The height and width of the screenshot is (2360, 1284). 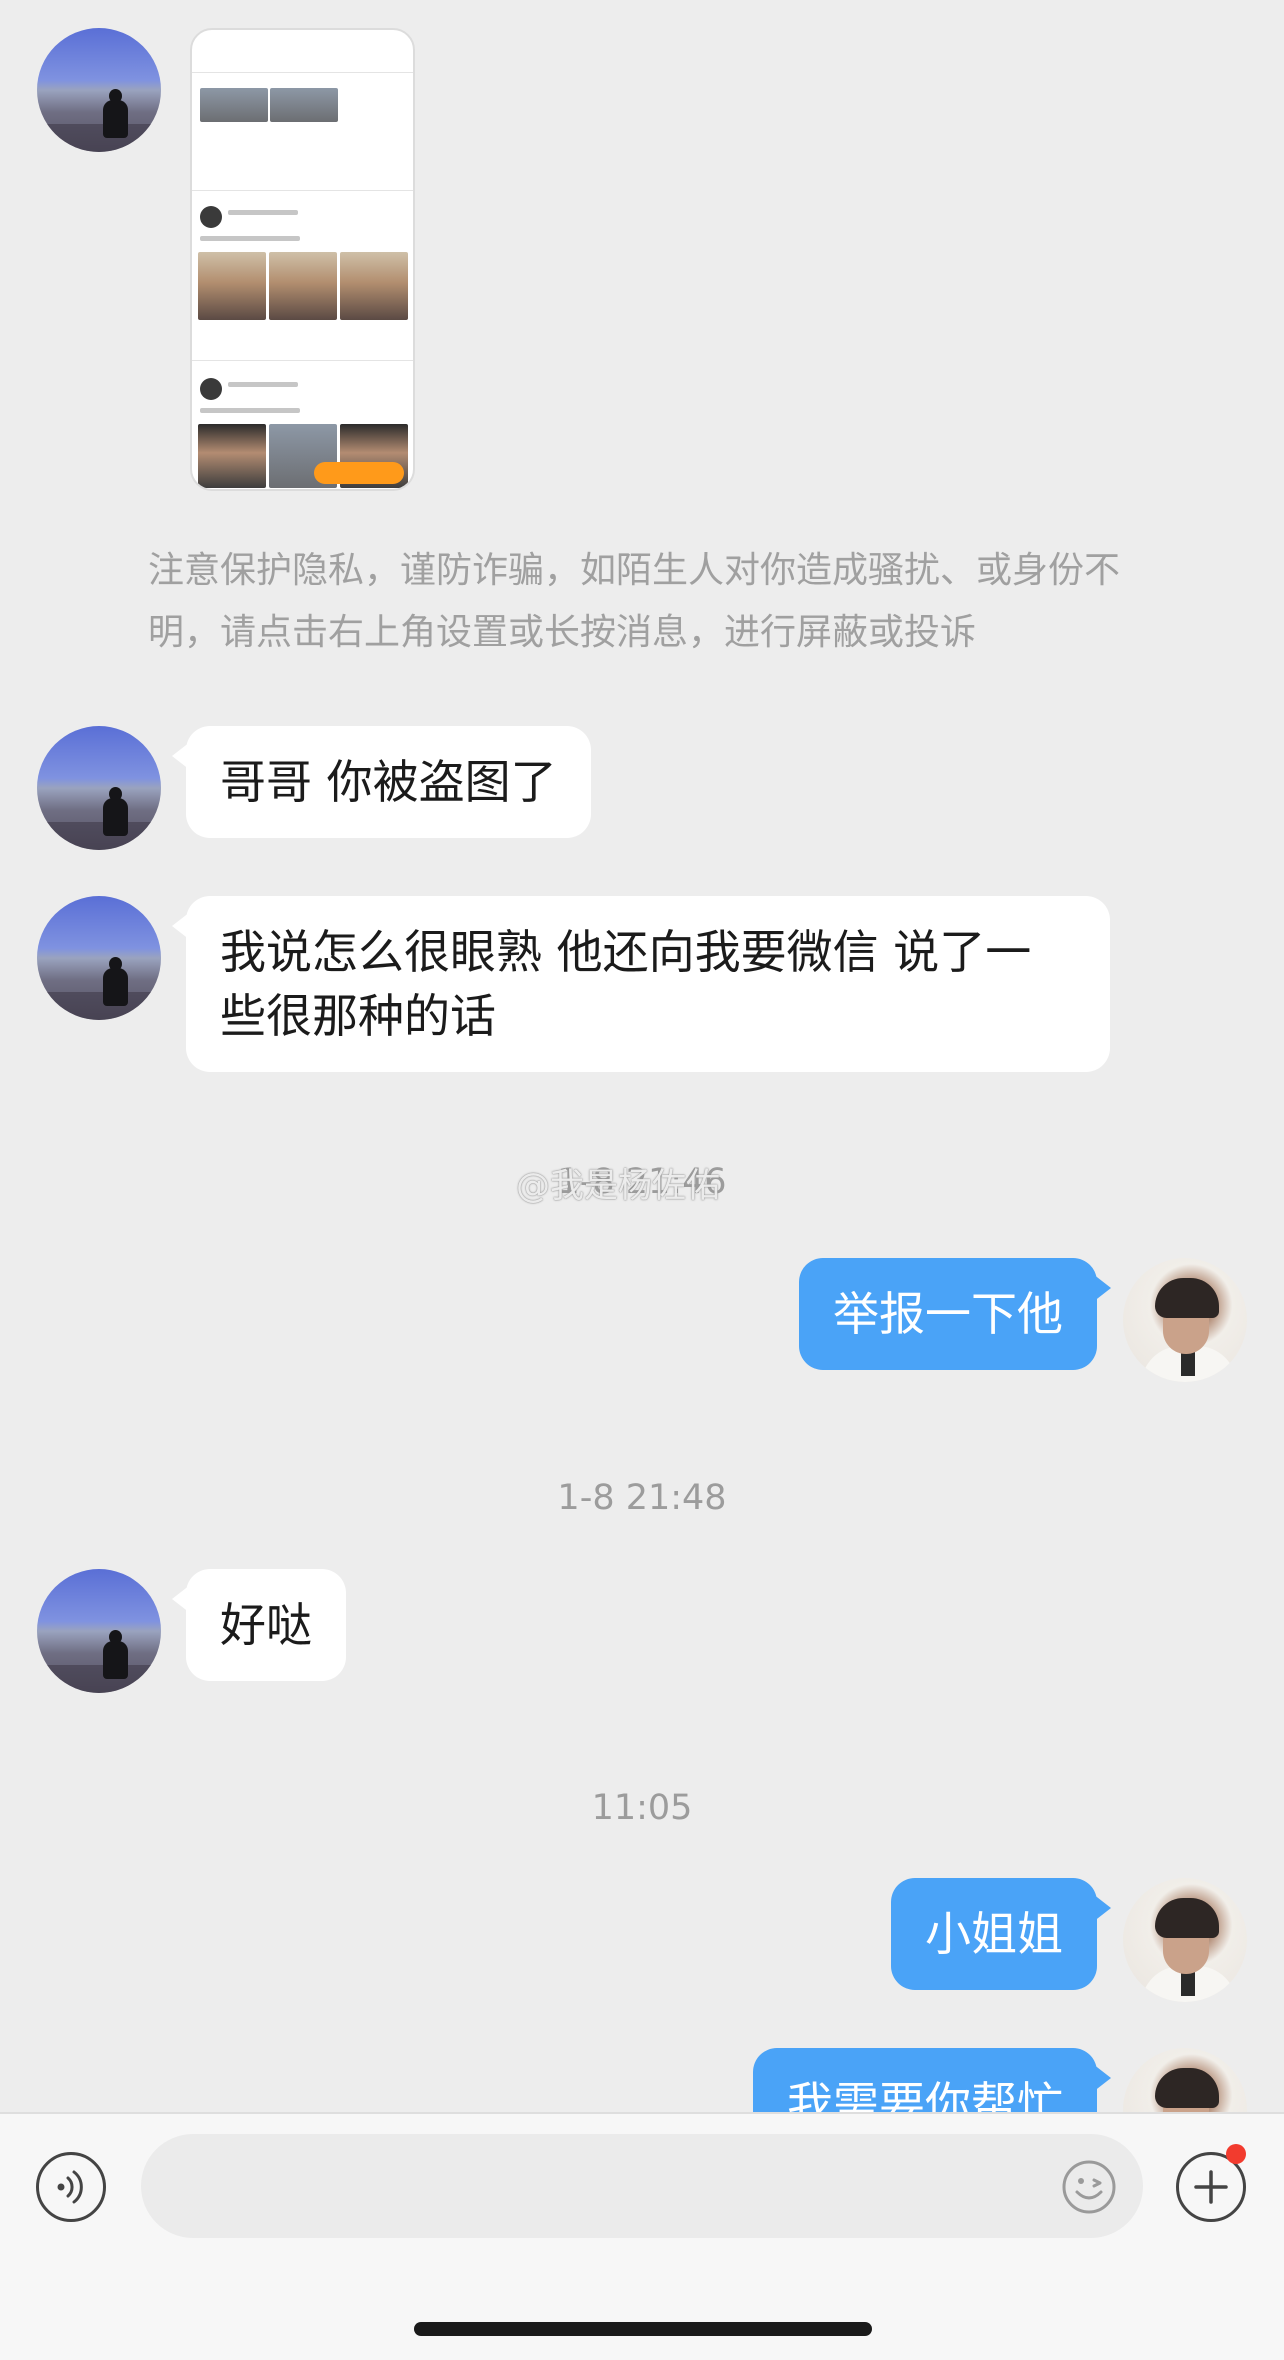 I want to click on shared-screenshot-image, so click(x=302, y=259).